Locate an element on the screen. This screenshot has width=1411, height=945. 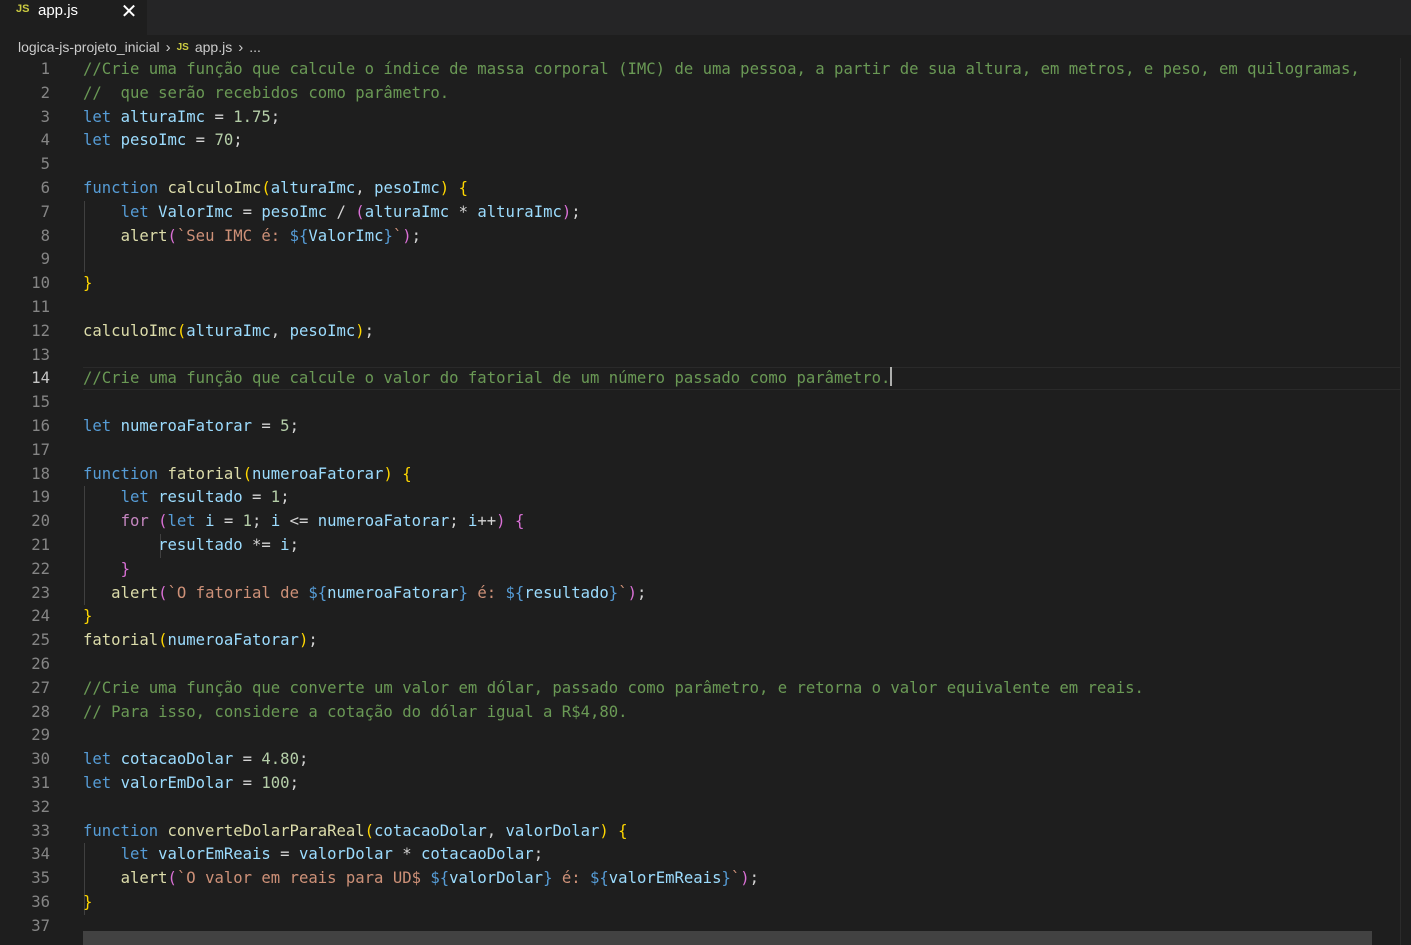
code-token: 70 is located at coordinates (224, 140).